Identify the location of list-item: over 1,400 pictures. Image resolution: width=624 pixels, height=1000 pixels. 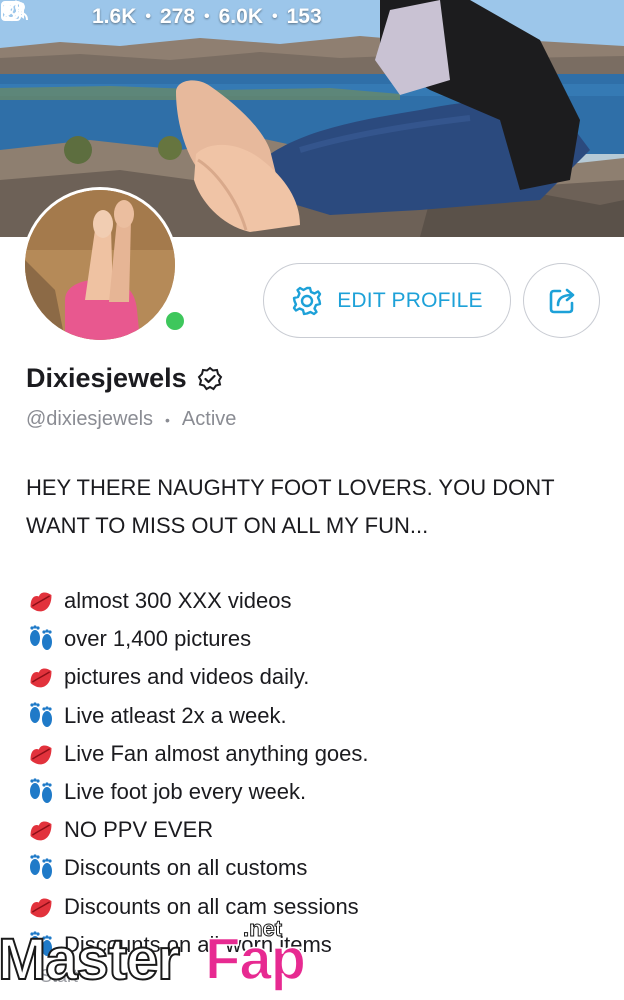
(197, 639).